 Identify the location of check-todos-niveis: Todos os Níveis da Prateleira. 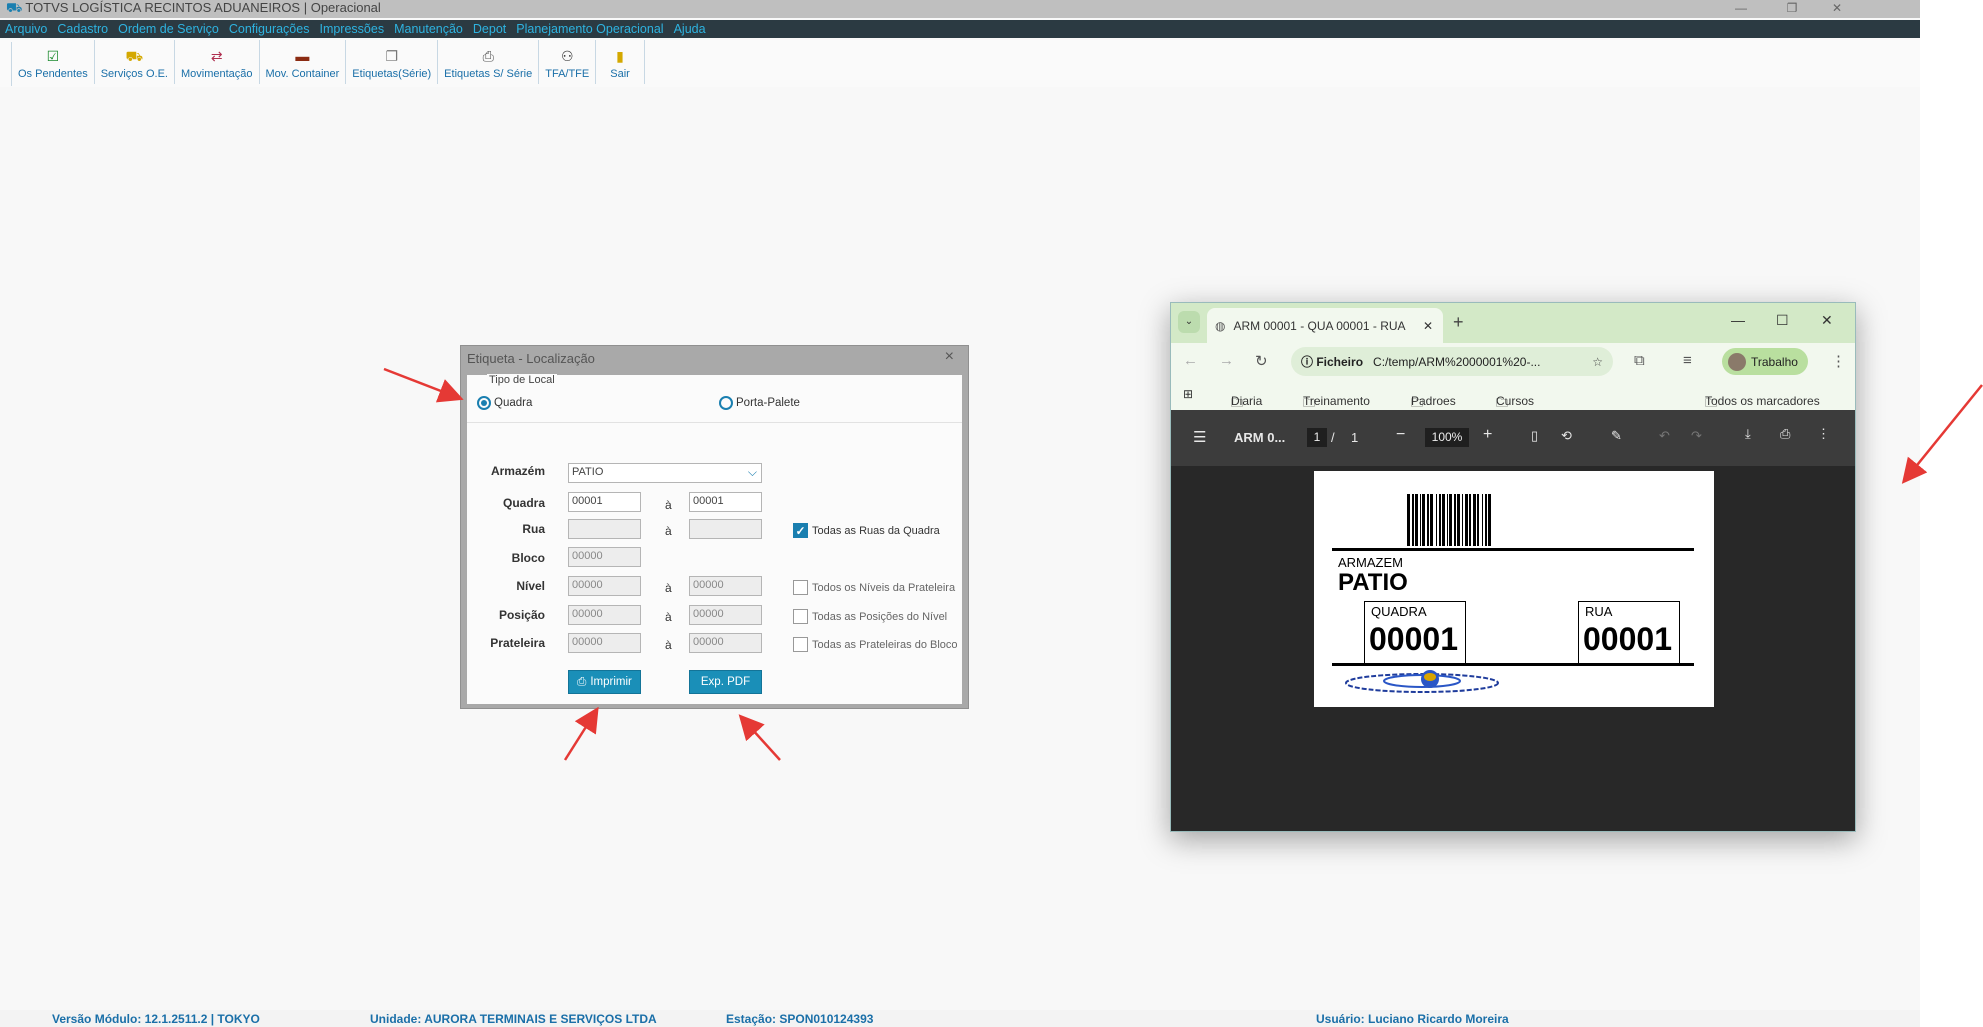
(874, 587).